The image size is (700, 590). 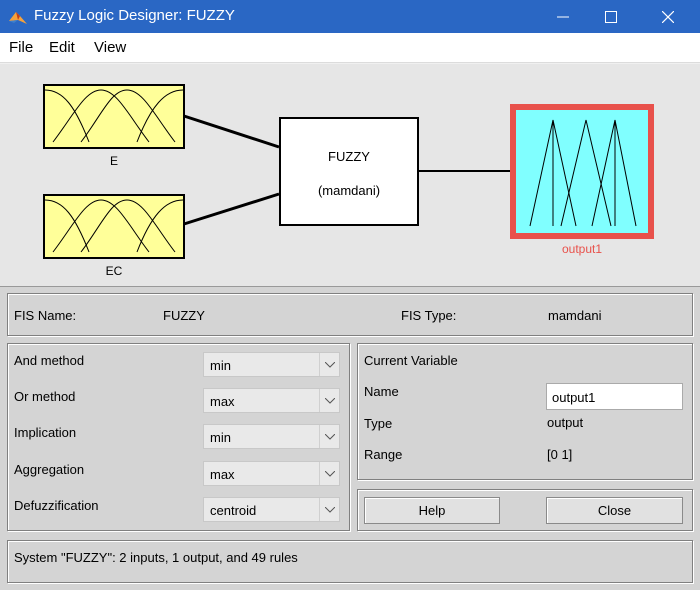 I want to click on title-bar: Fuzzy Logic Designer: FUZZY, so click(x=350, y=16).